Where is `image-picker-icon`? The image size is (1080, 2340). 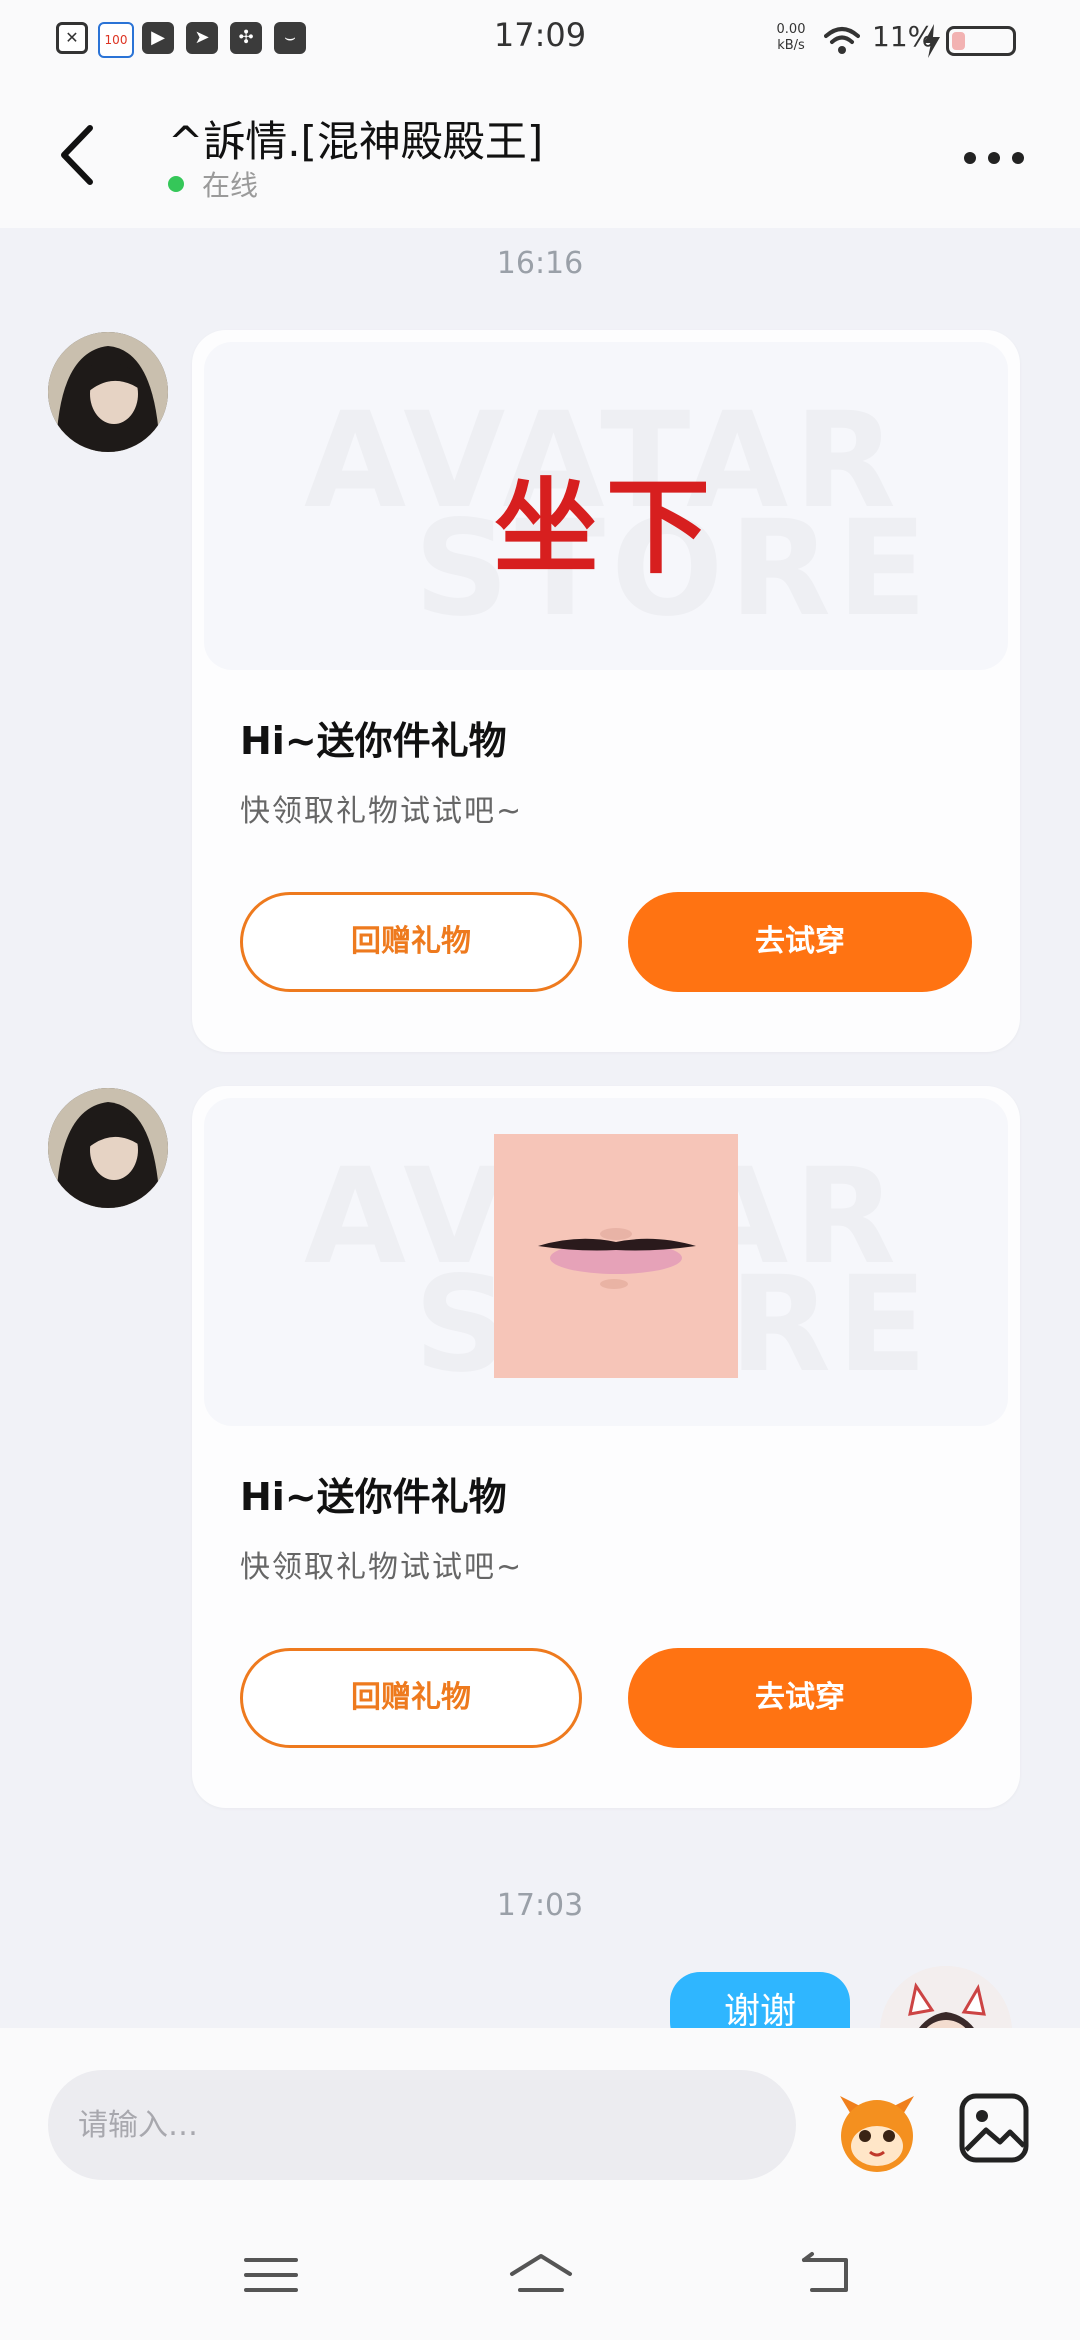
image-picker-icon is located at coordinates (994, 2128).